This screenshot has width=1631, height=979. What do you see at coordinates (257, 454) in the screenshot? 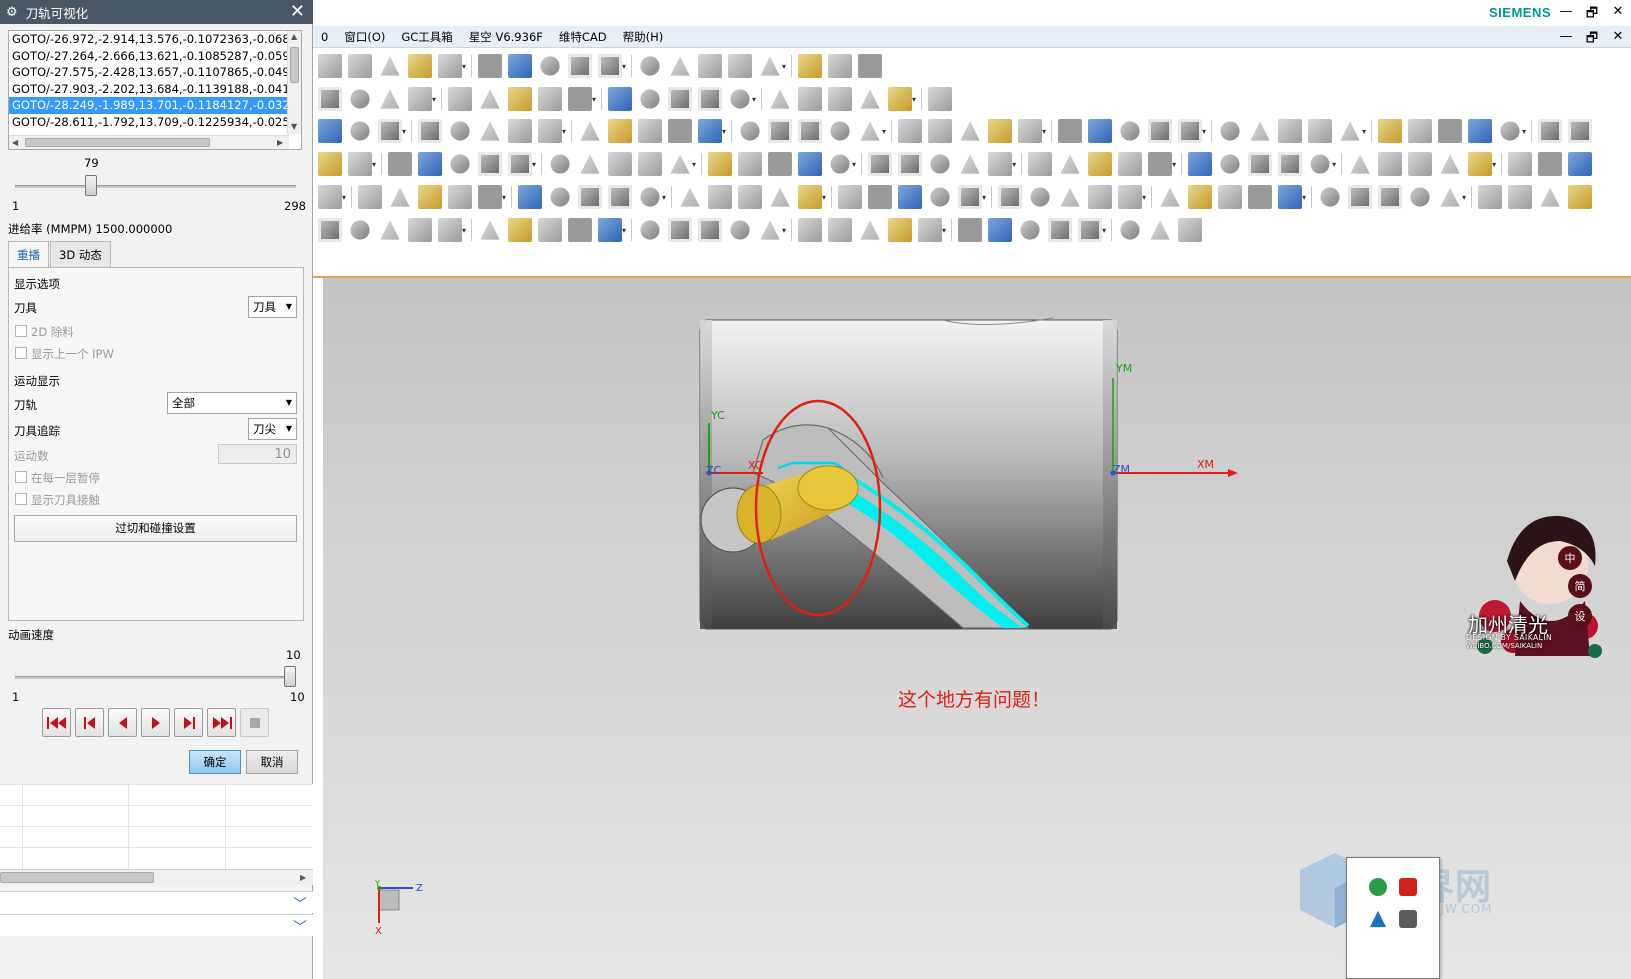
I see `motion-count-field: 10` at bounding box center [257, 454].